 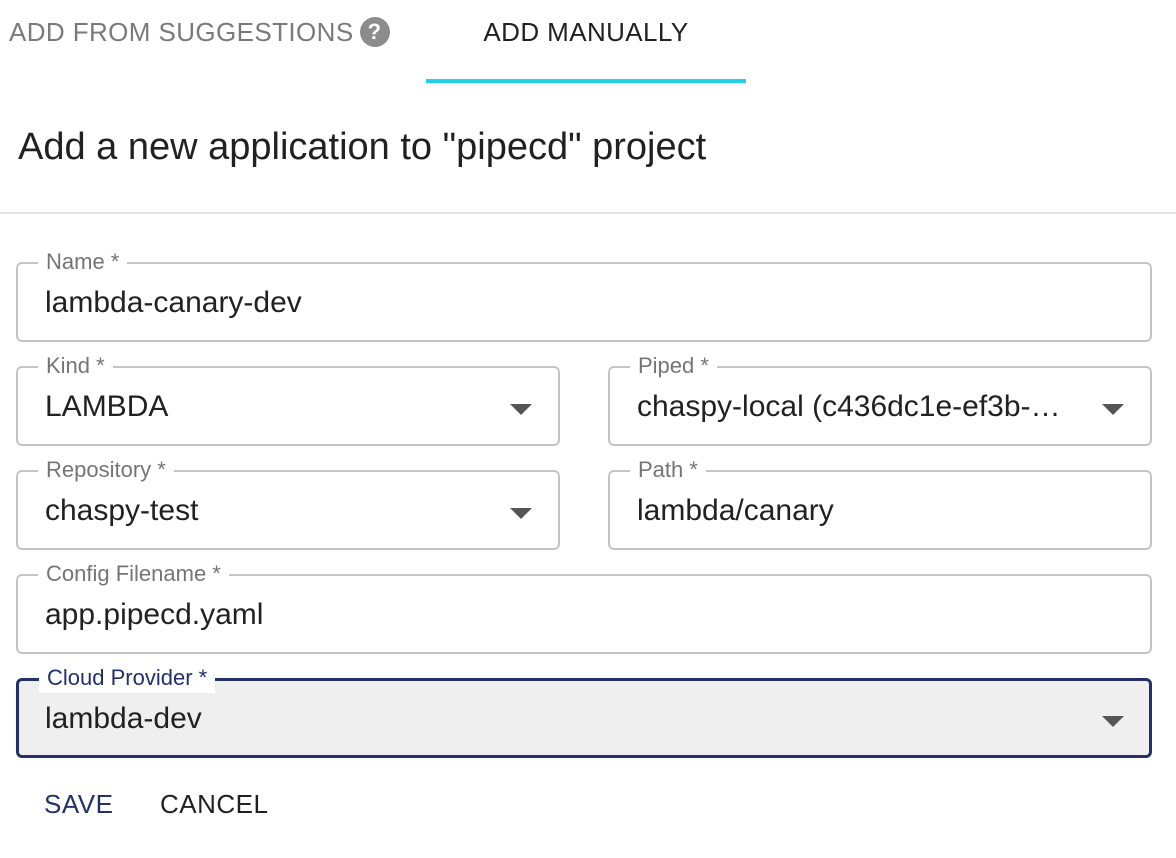 I want to click on repository-value: chaspy-test, so click(x=122, y=510).